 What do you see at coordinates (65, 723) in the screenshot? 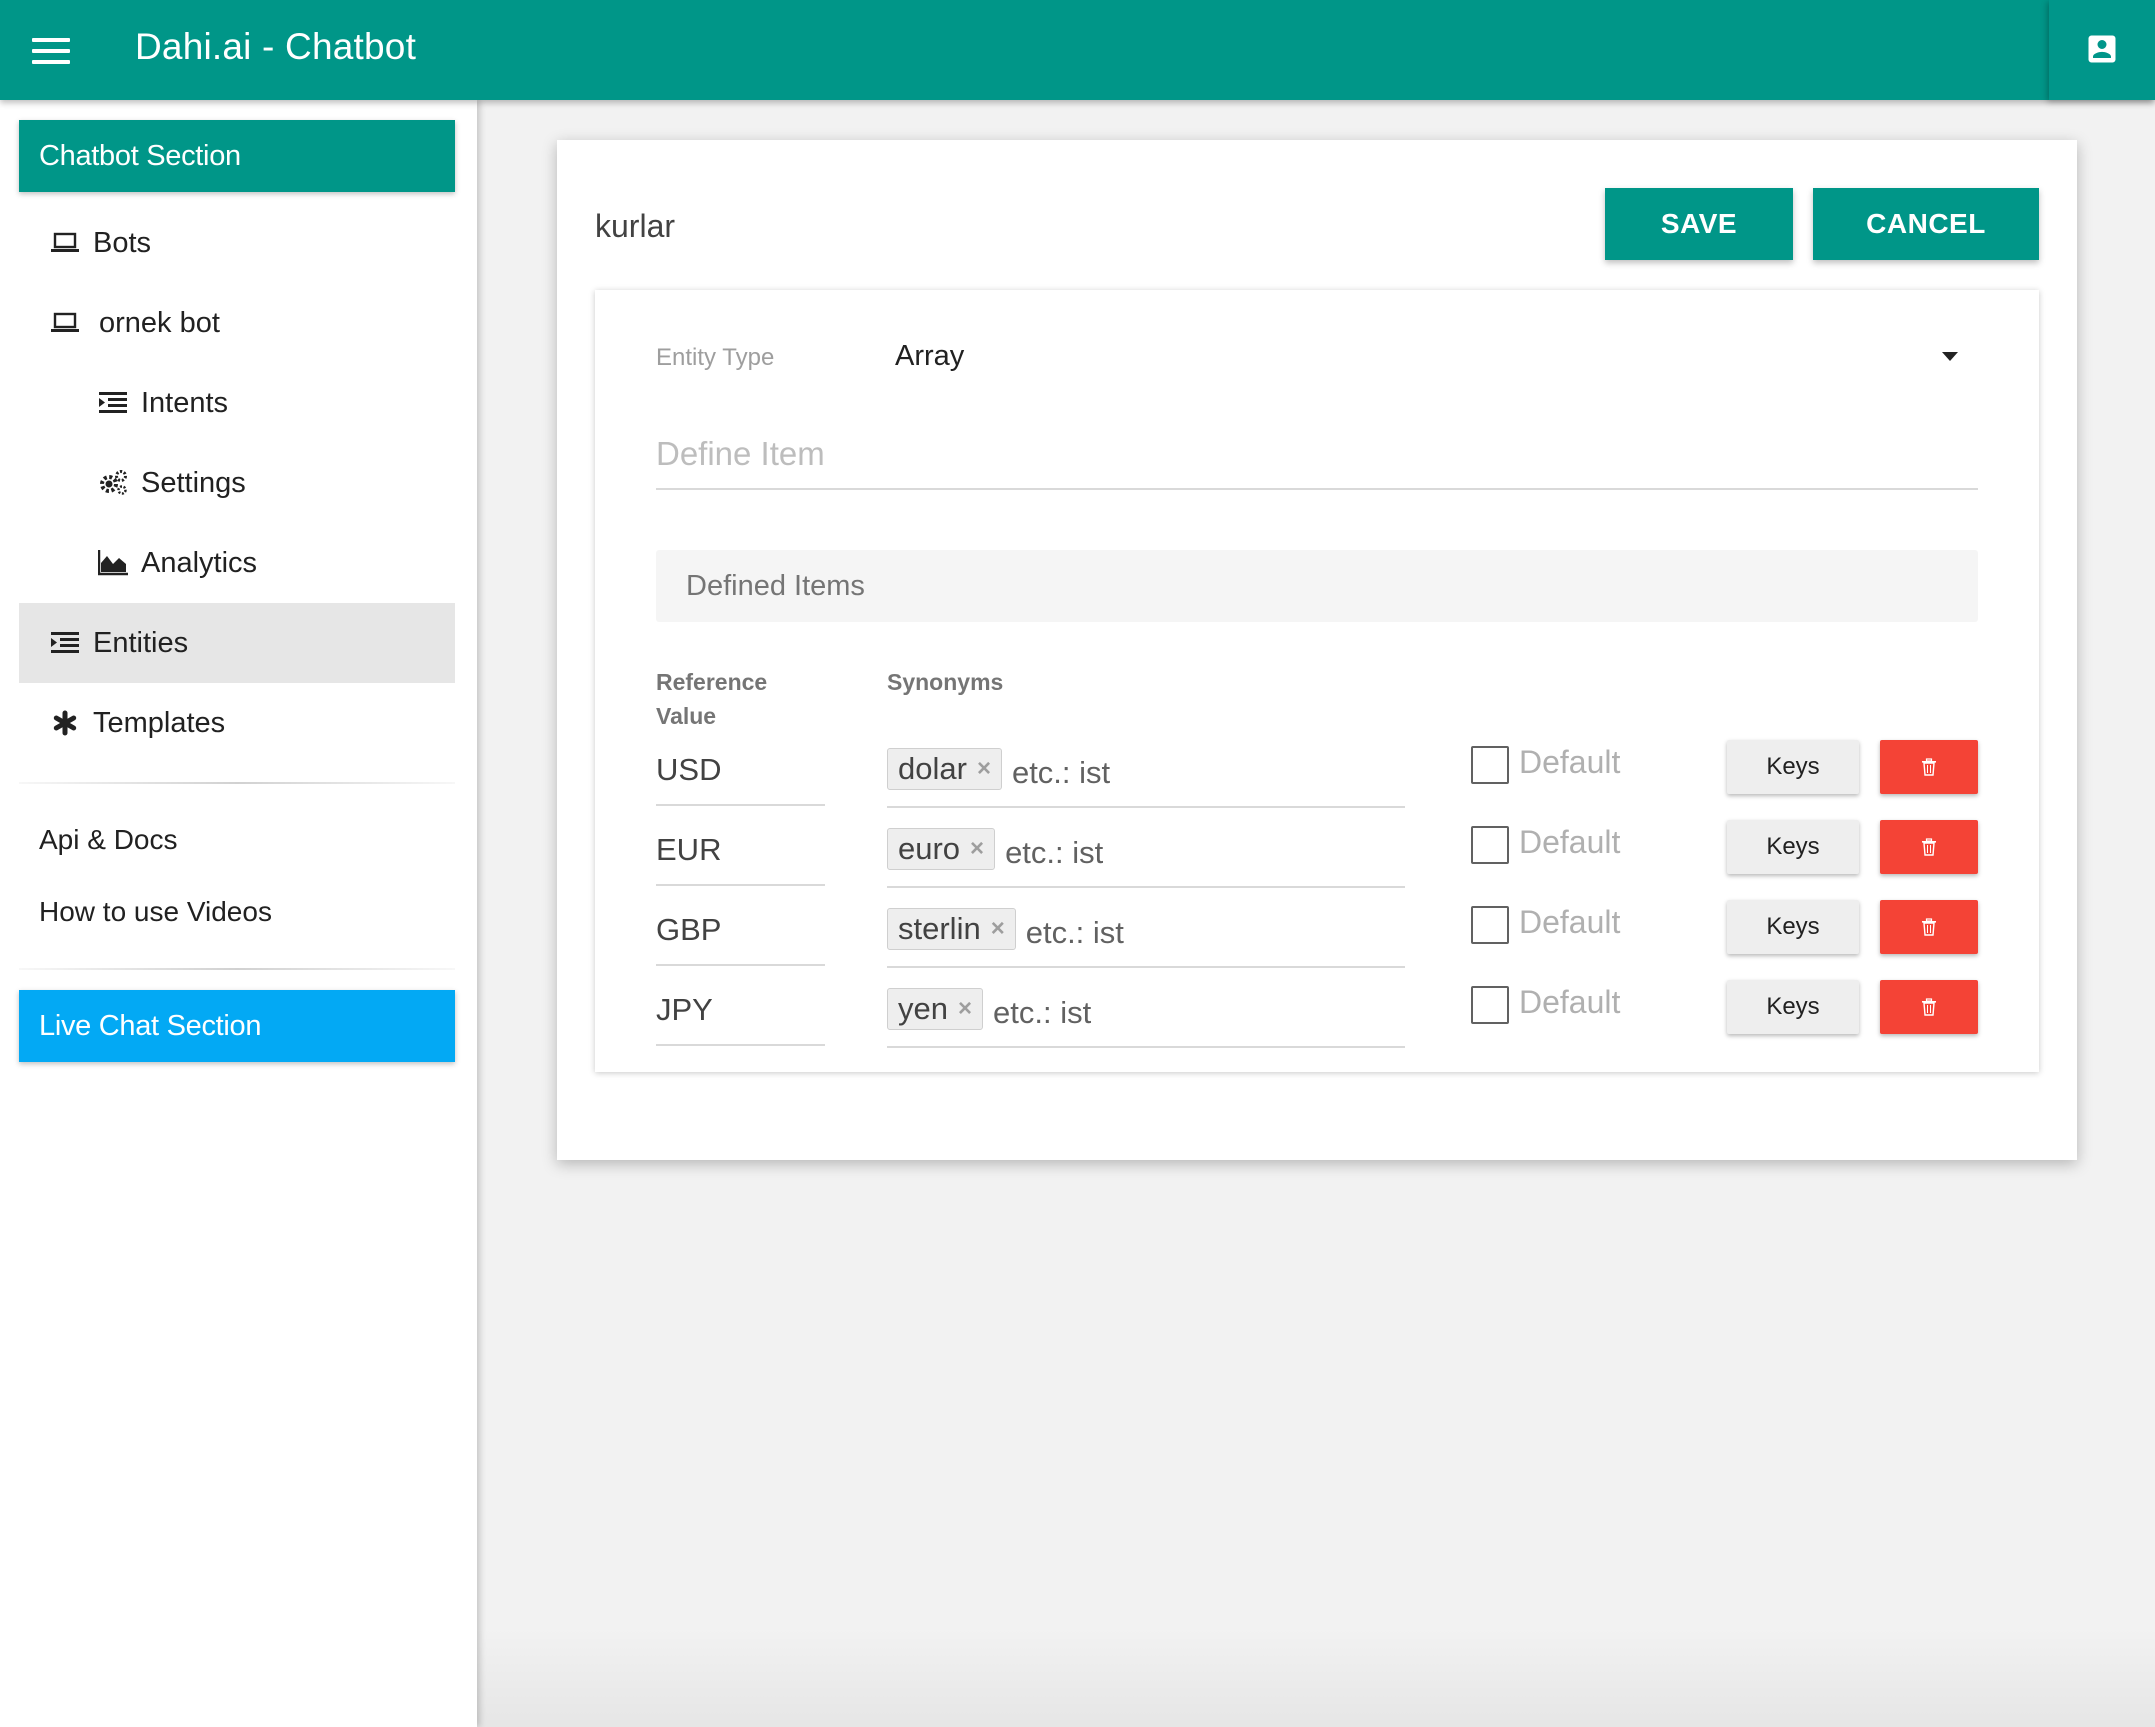
I see `asterisk-icon` at bounding box center [65, 723].